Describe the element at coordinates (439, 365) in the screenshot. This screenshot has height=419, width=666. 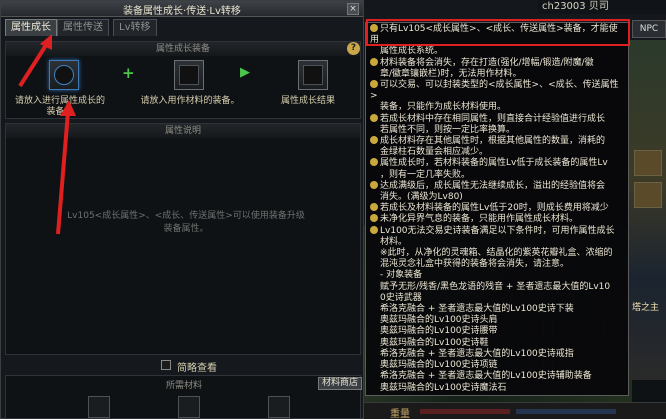
I see `tooltip-text: 奥兹玛融合的Lv100史诗项链` at that location.